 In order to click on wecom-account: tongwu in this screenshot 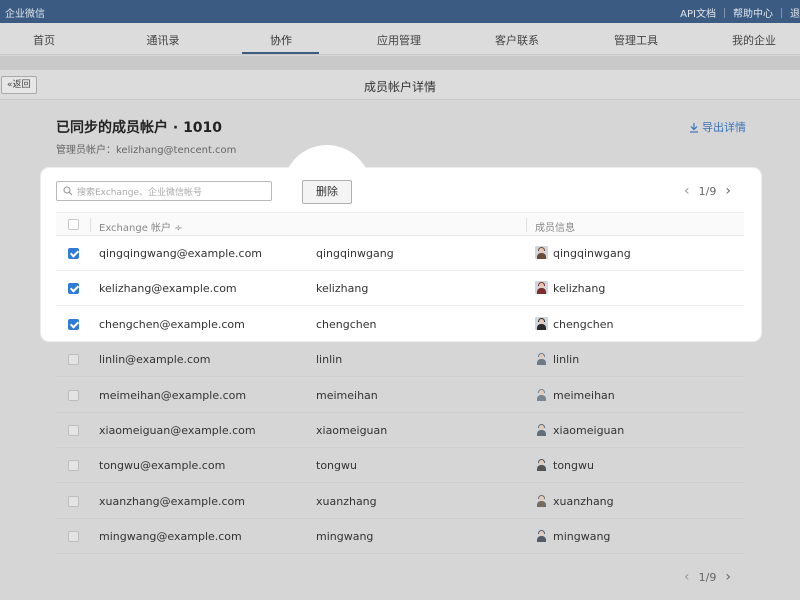, I will do `click(336, 466)`.